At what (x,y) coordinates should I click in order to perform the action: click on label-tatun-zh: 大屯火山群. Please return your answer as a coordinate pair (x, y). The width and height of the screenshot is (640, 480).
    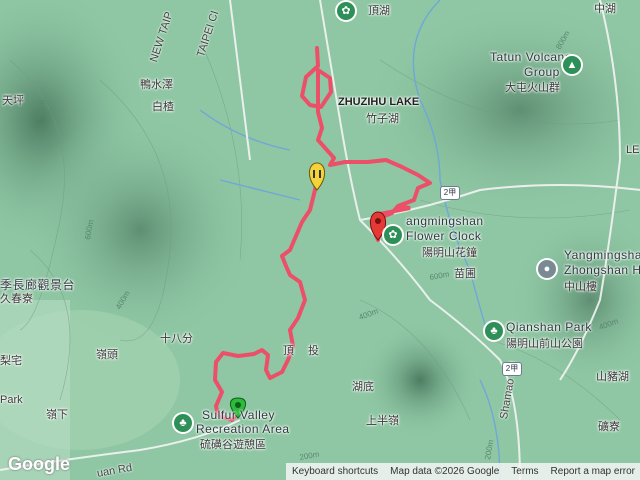
    Looking at the image, I should click on (532, 88).